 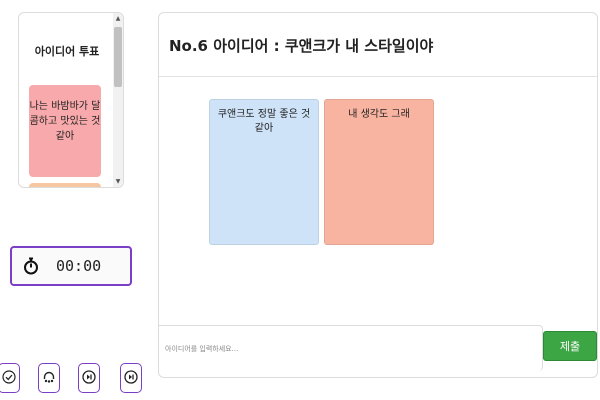 I want to click on timer: 00:00, so click(x=71, y=266).